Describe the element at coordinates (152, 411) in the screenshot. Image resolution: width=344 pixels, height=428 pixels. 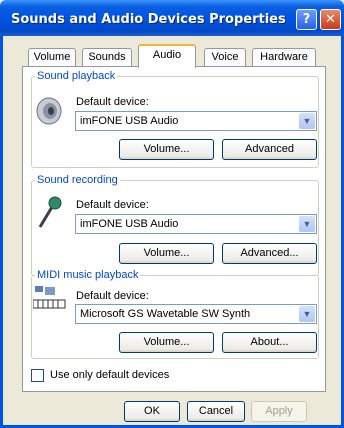
I see `ok-button: OK` at that location.